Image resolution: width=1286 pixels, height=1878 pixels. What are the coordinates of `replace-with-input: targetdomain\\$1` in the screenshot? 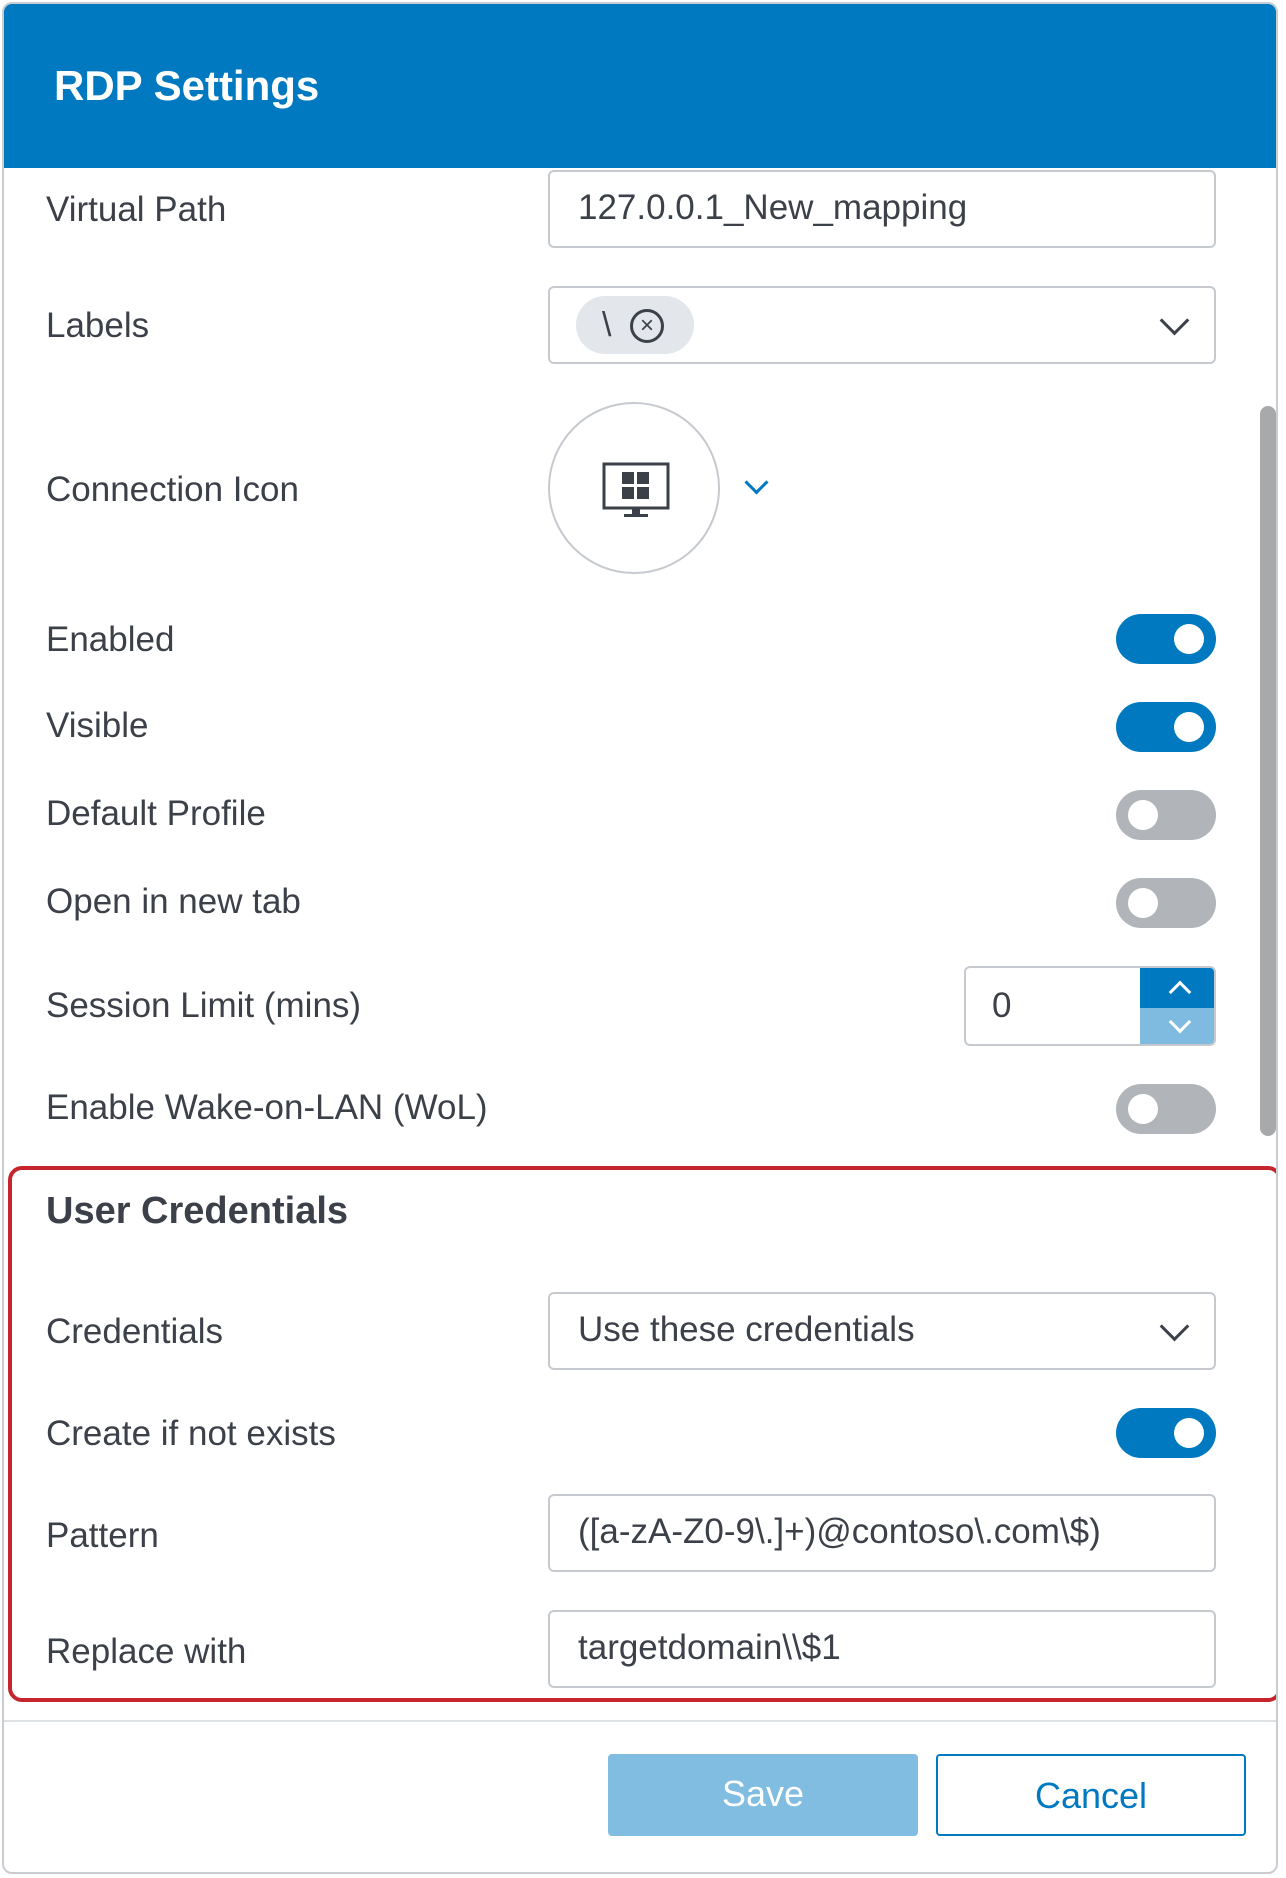 It's located at (882, 1649).